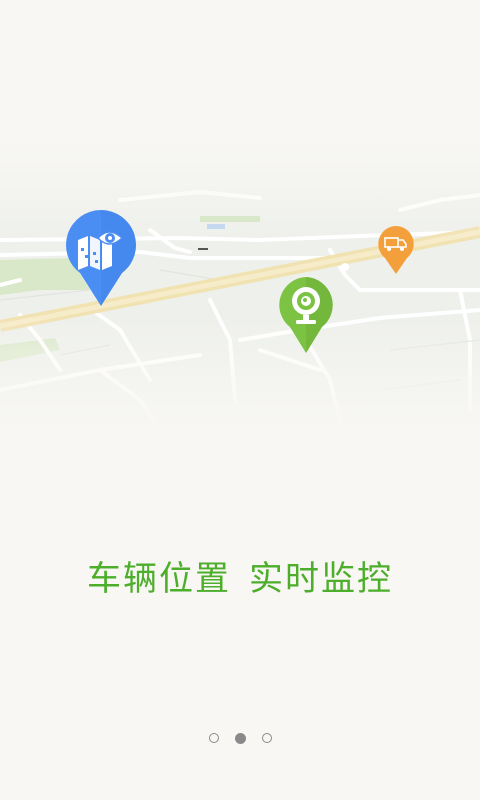  What do you see at coordinates (321, 579) in the screenshot?
I see `slogan-part-2: 实时监控` at bounding box center [321, 579].